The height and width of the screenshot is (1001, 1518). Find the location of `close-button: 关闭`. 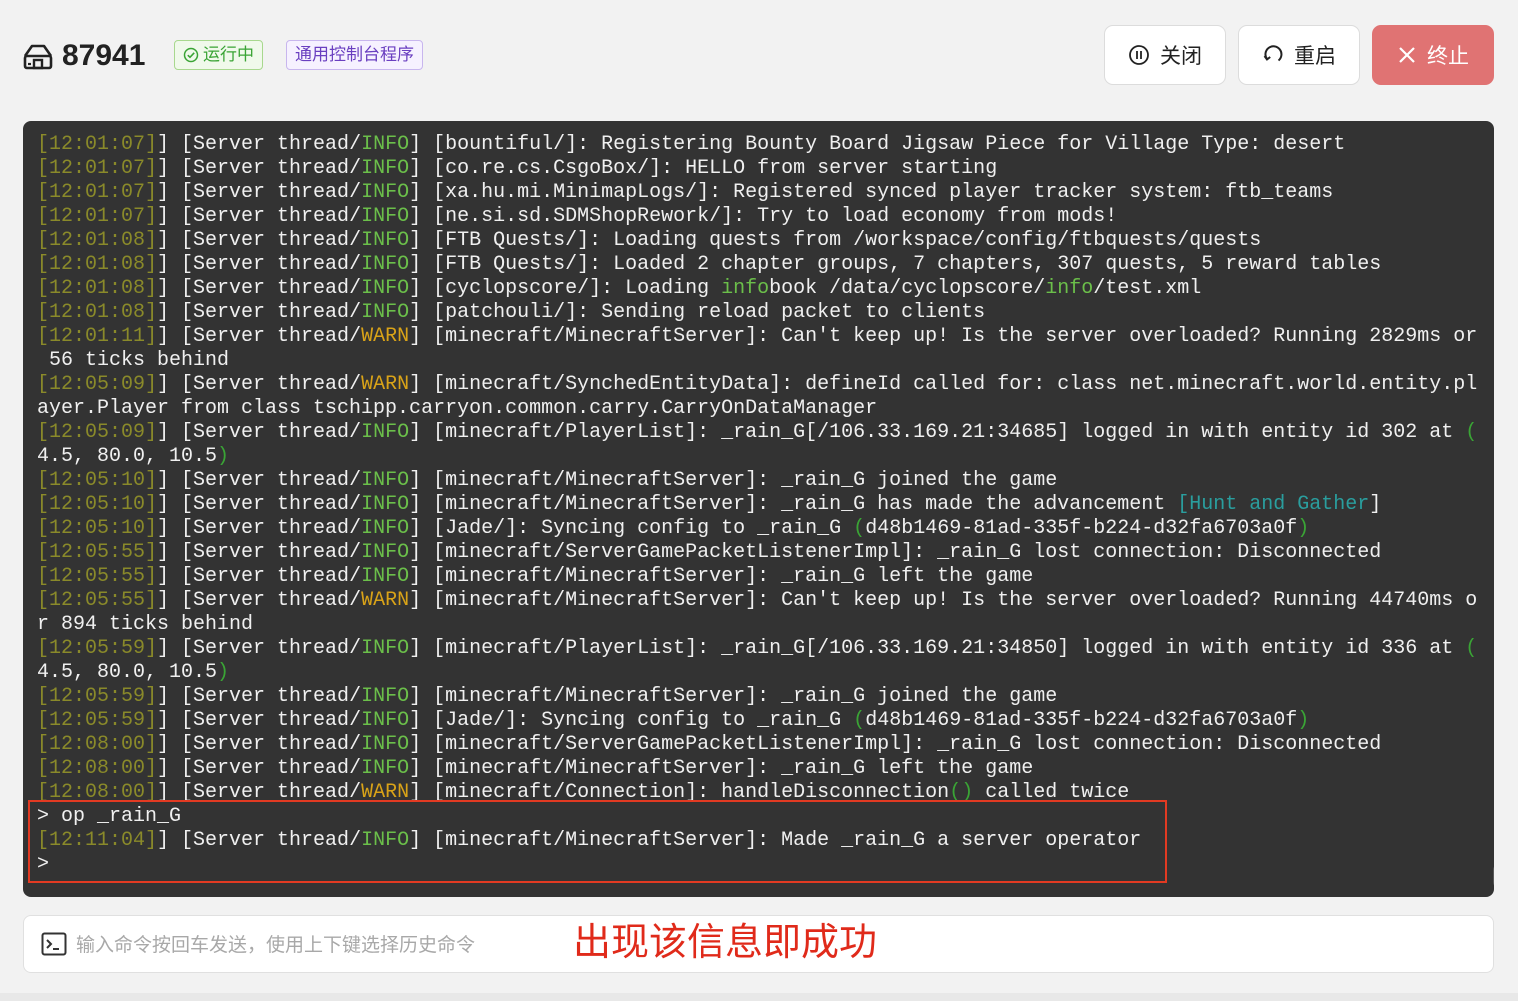

close-button: 关闭 is located at coordinates (1165, 55).